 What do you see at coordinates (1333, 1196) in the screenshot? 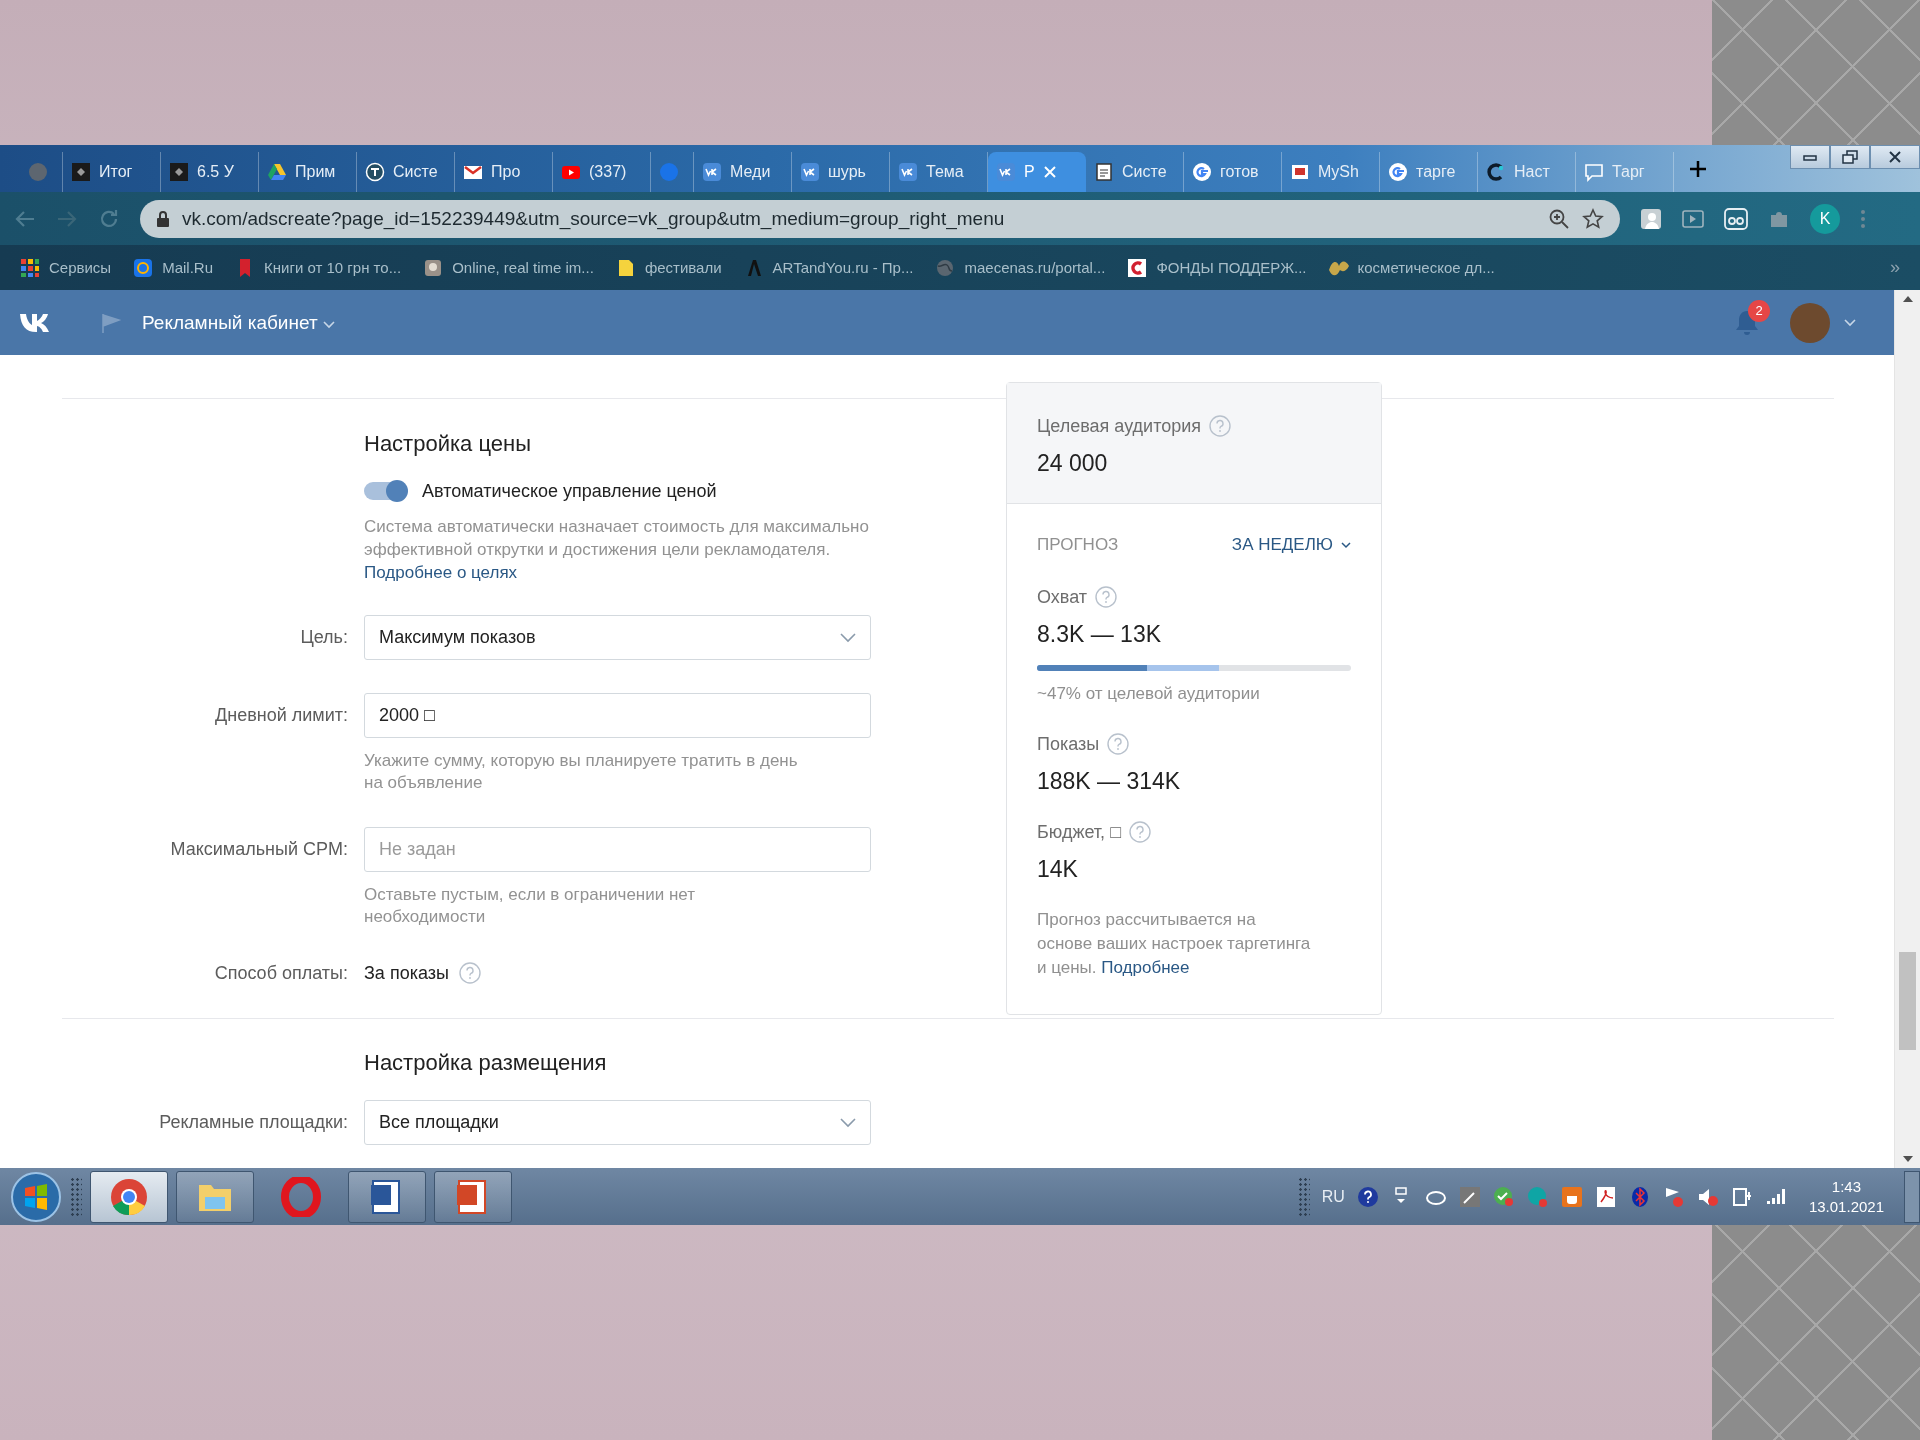
I see `language-indicator: RU` at bounding box center [1333, 1196].